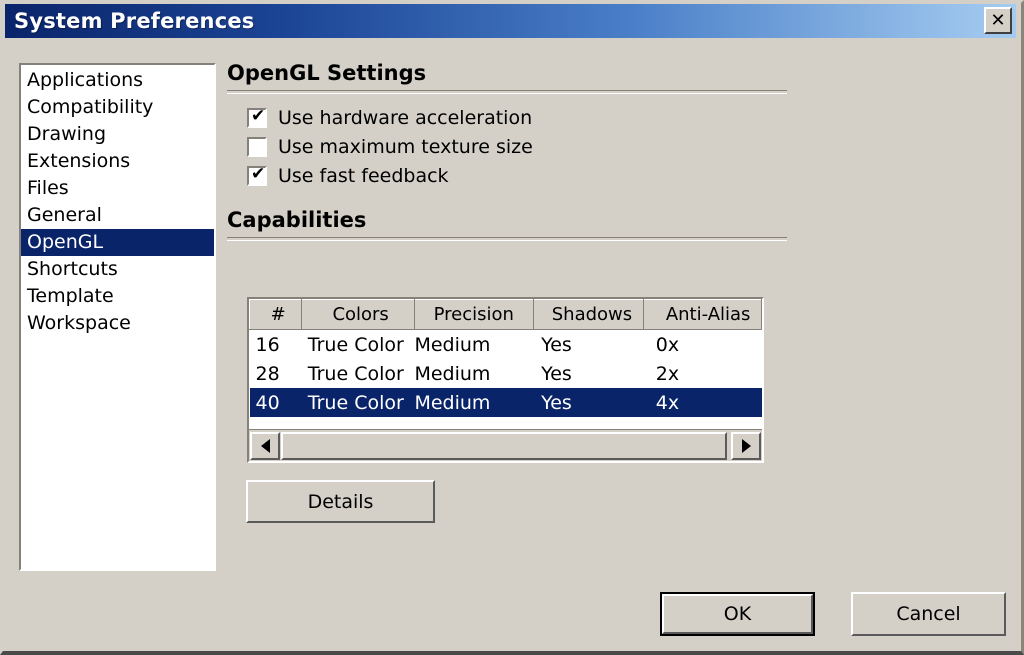  What do you see at coordinates (265, 445) in the screenshot?
I see `triangle-left-icon` at bounding box center [265, 445].